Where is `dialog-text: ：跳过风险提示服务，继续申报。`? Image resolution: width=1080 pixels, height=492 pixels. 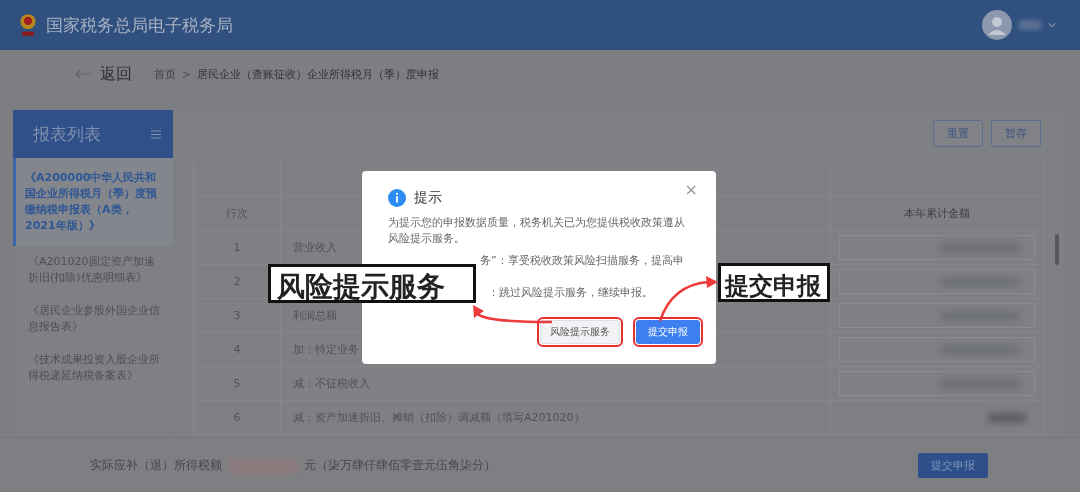 dialog-text: ：跳过风险提示服务，继续申报。 is located at coordinates (571, 293).